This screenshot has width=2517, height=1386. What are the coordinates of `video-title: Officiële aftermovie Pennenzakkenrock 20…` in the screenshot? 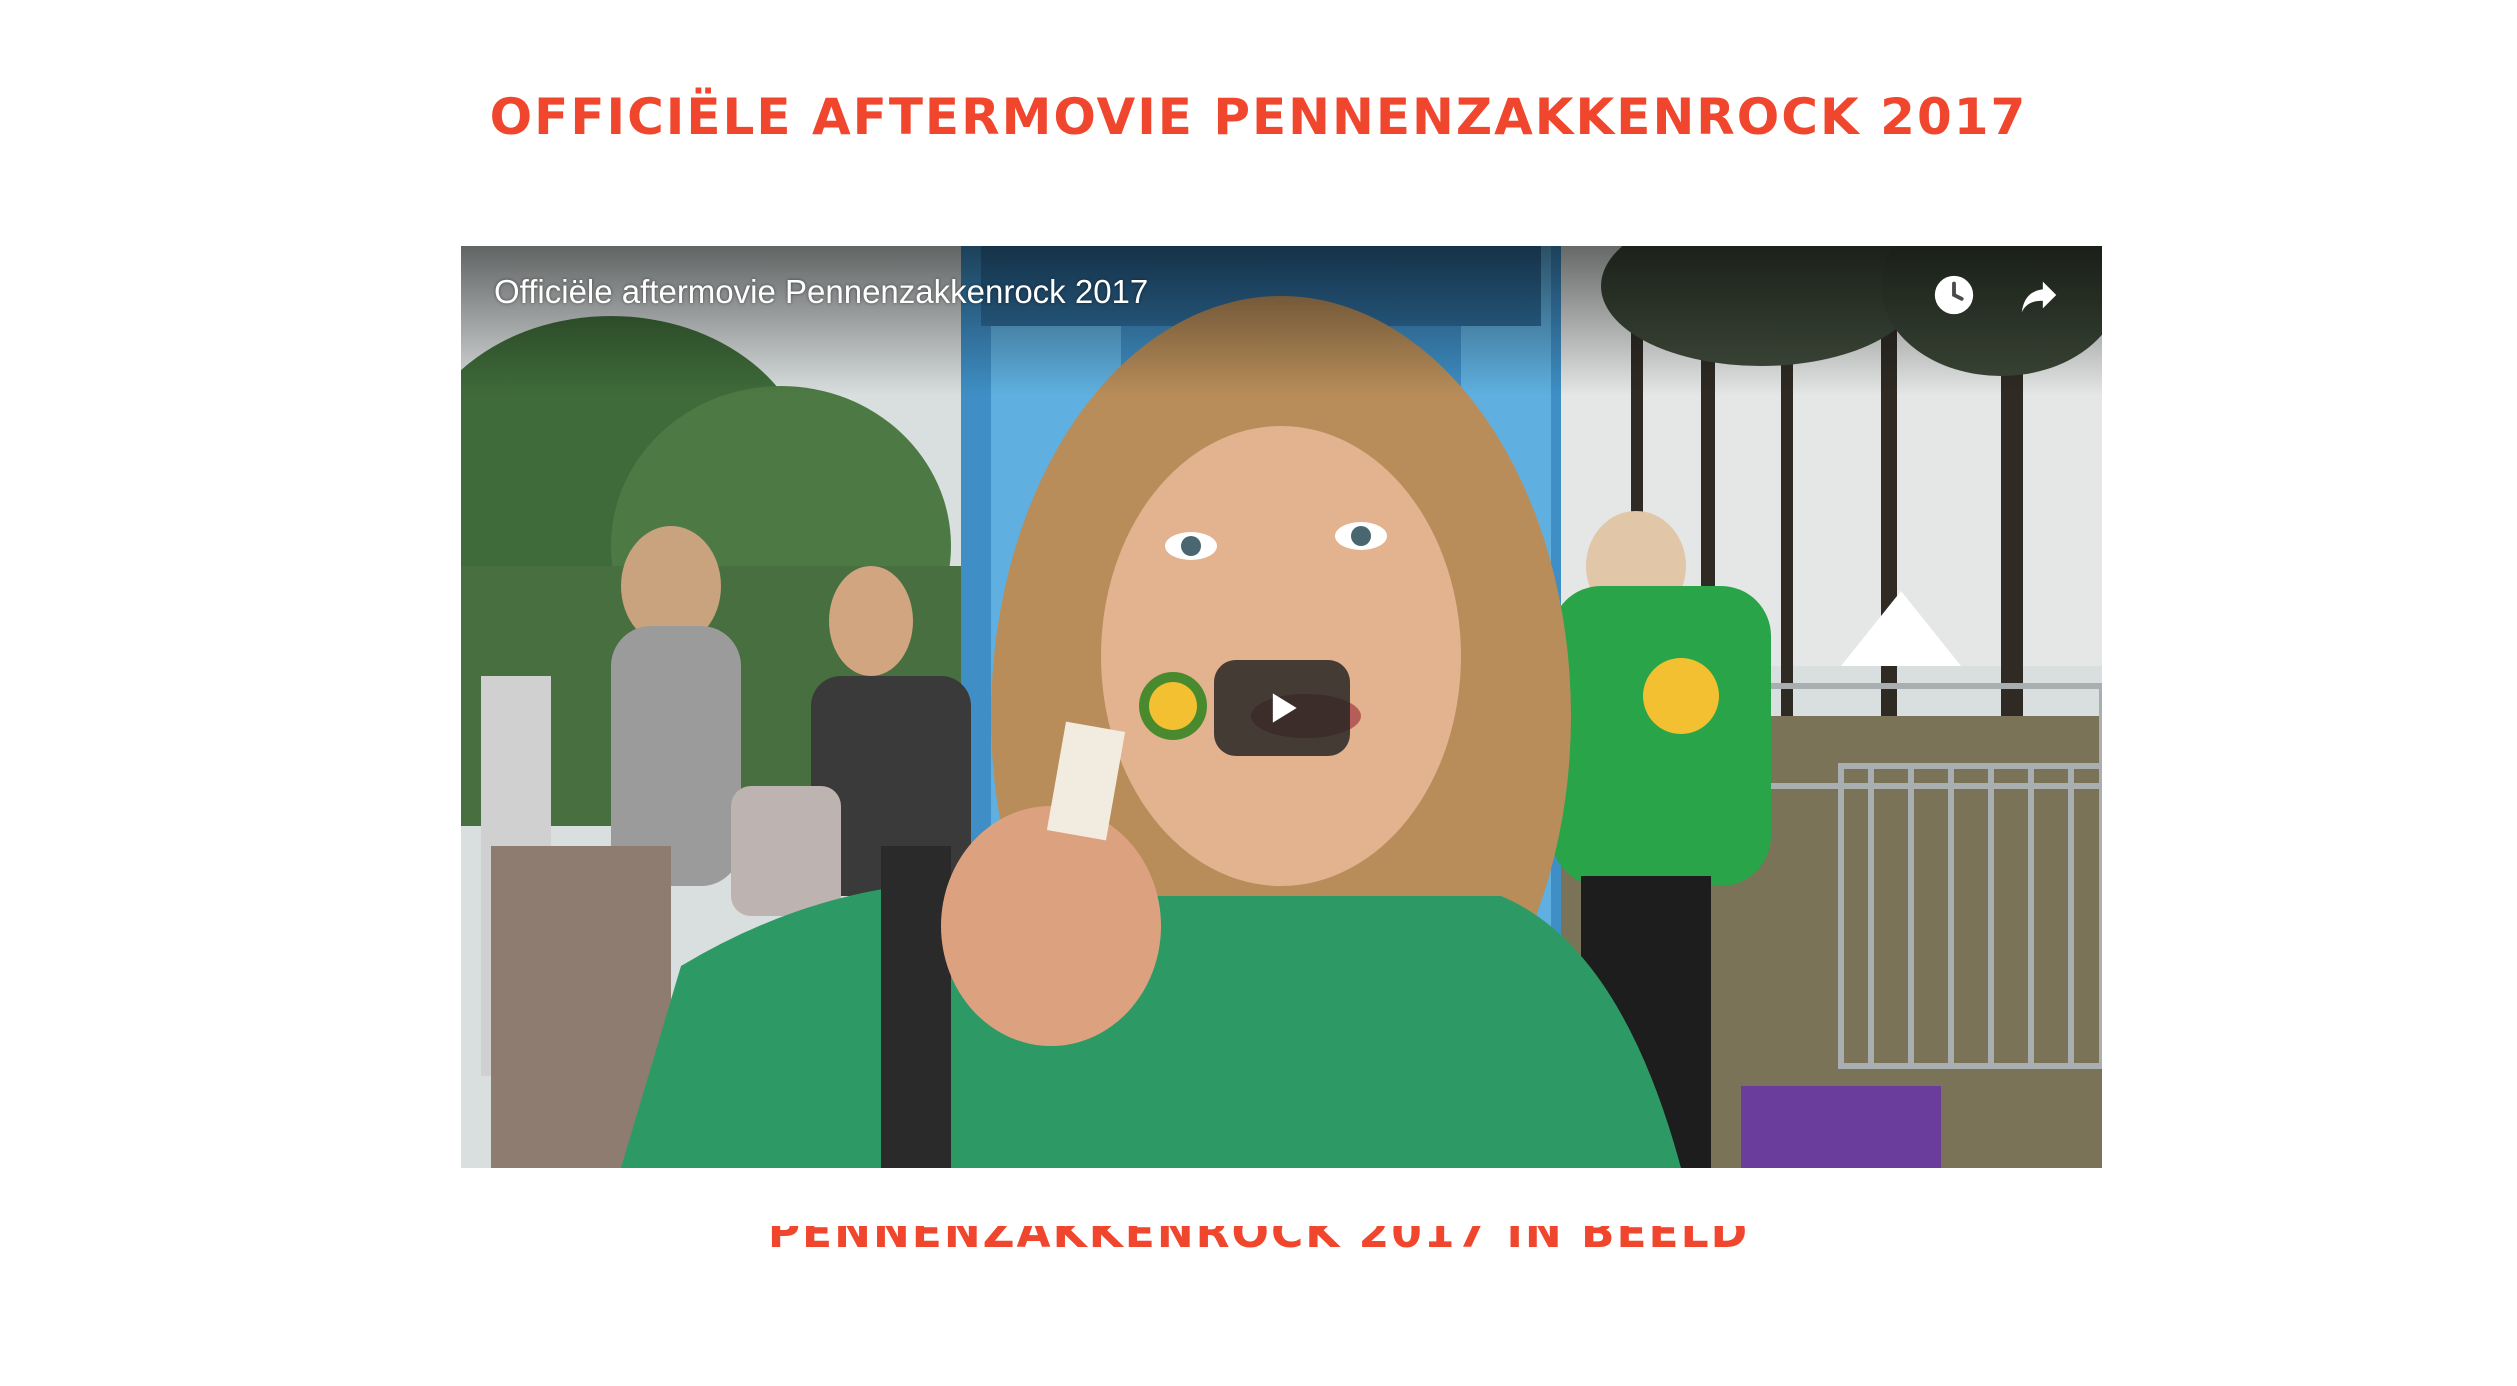 It's located at (821, 292).